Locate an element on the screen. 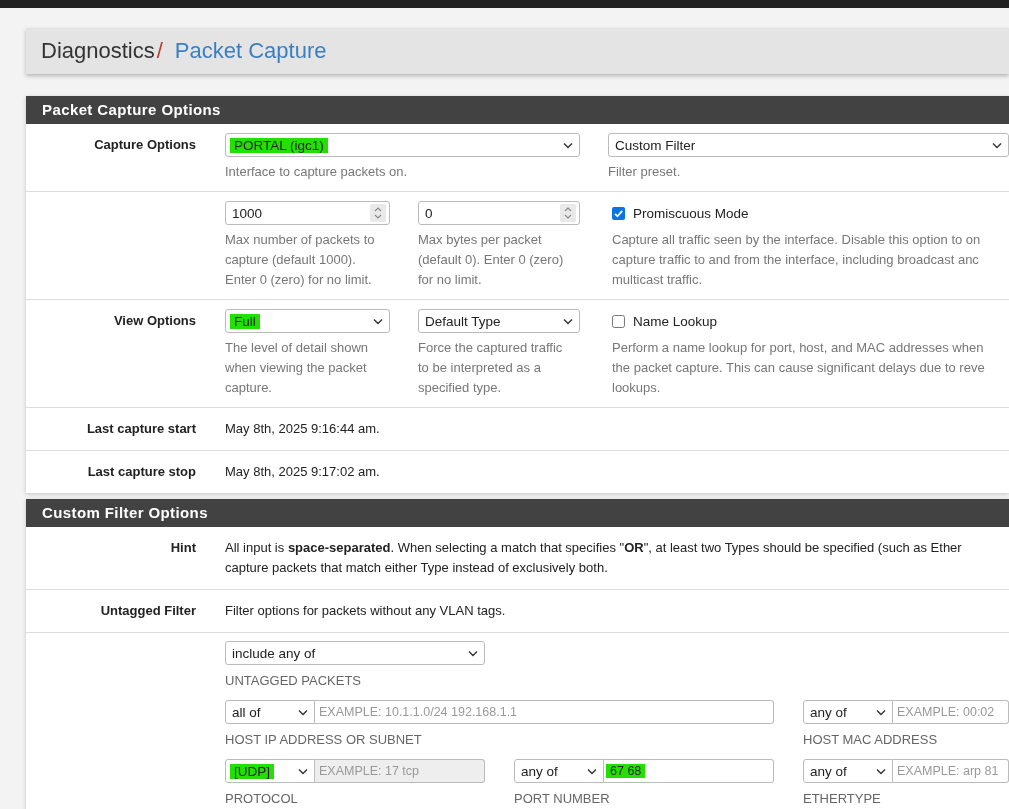 The height and width of the screenshot is (809, 1009). field-caption: HOST IP ADDRESS OR SUBNET is located at coordinates (324, 740).